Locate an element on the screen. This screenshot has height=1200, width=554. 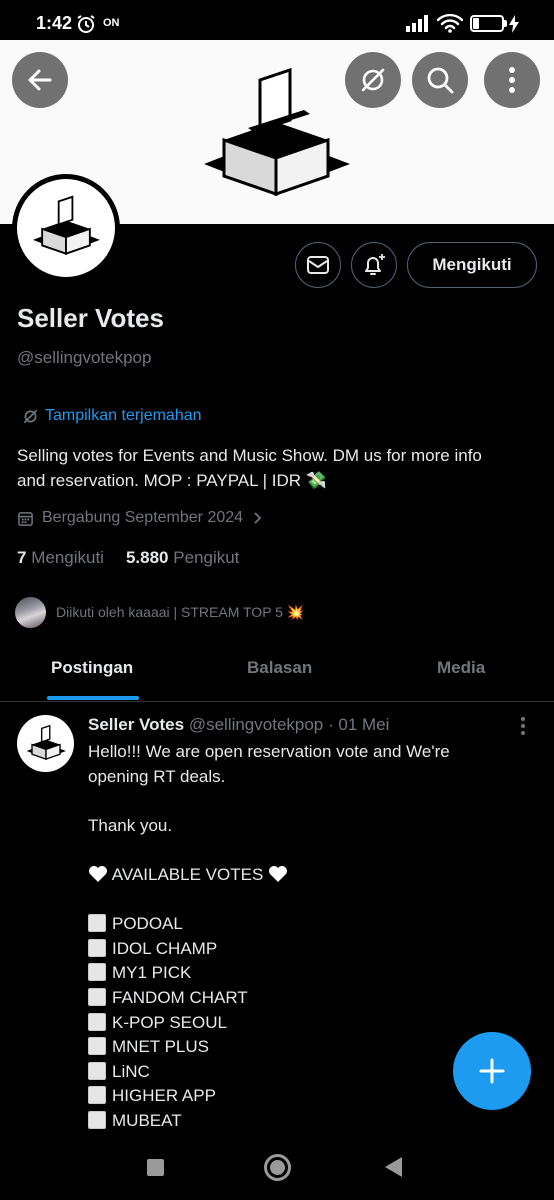
followed-by: Diikuti oleh kaaaai | STREAM TOP 5 💥 is located at coordinates (158, 612).